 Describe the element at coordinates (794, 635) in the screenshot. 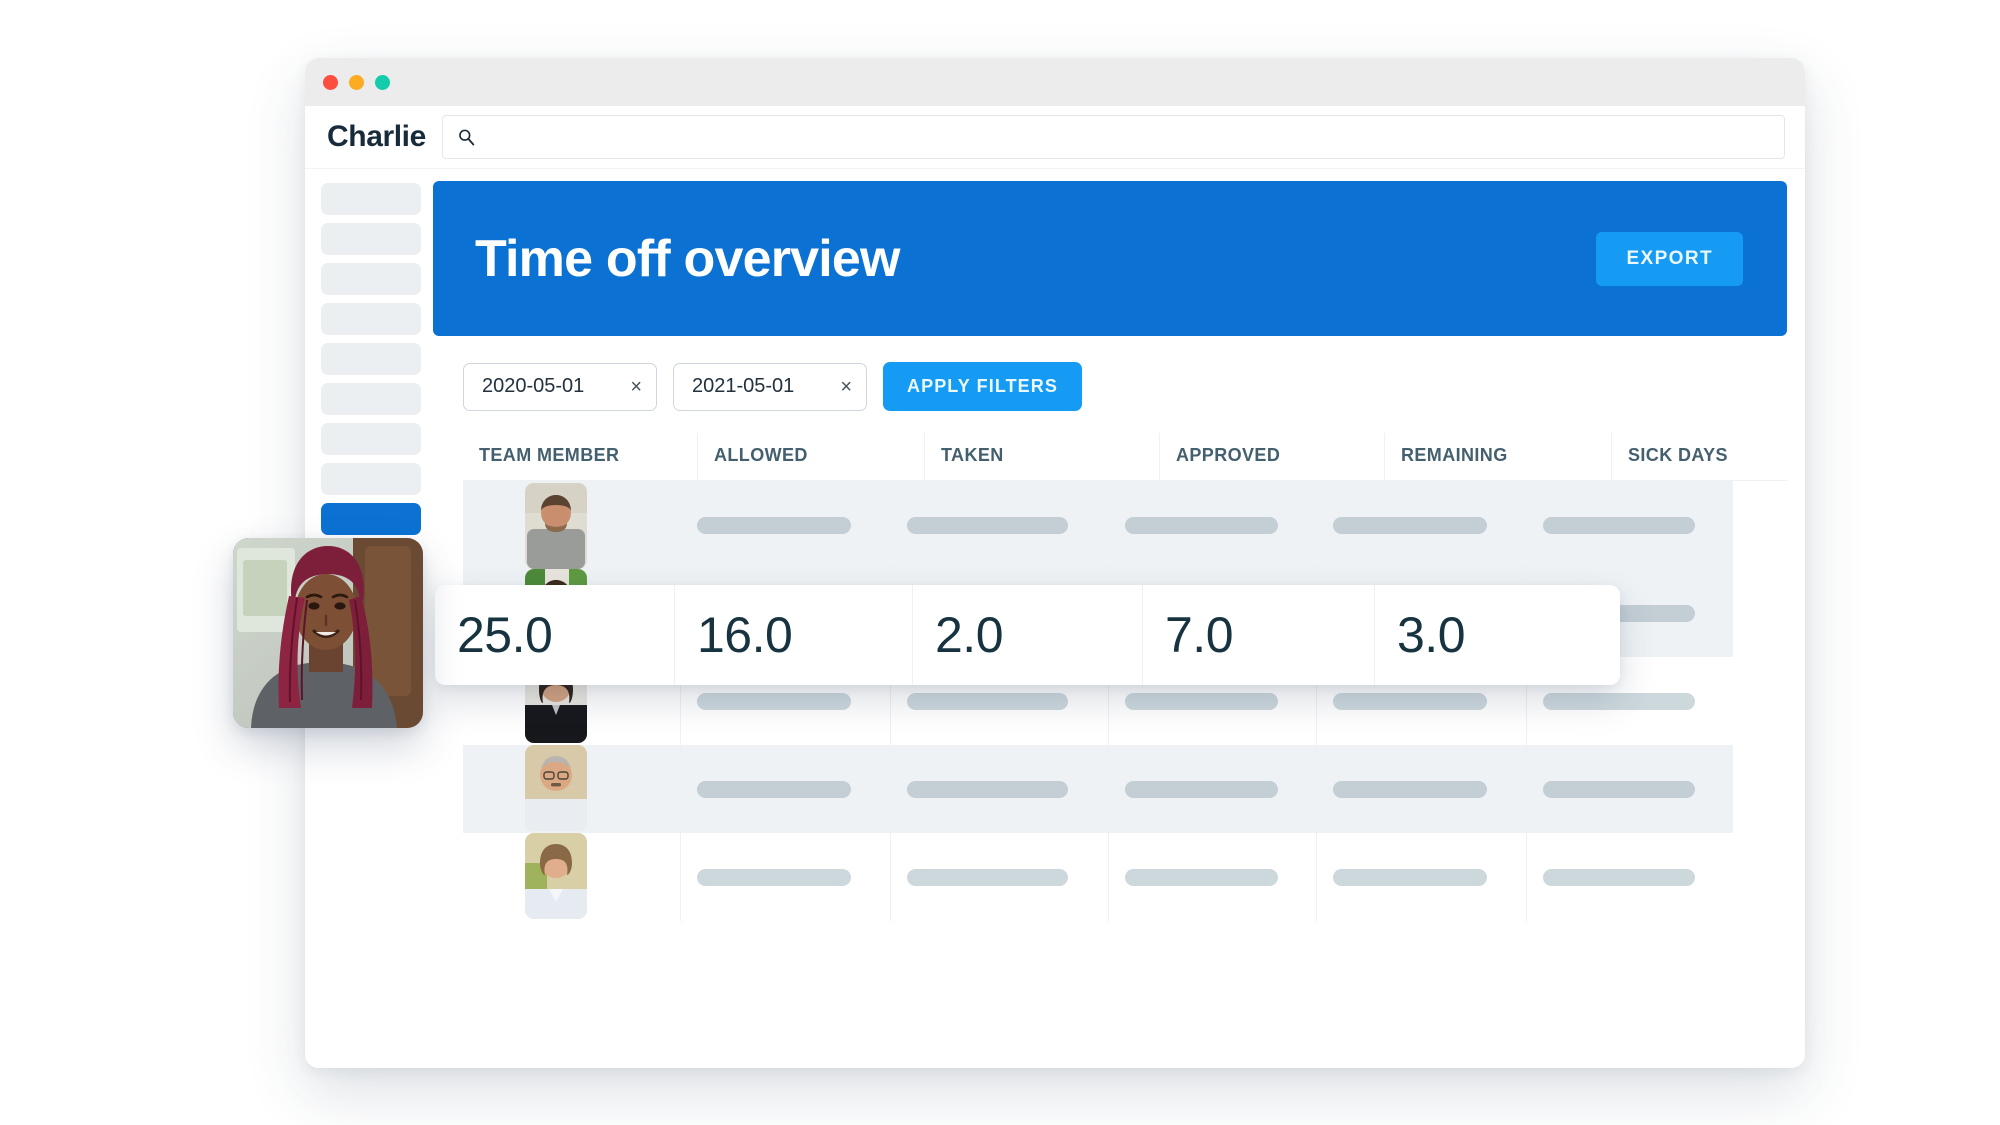

I see `highlight-cell-taken: 16.0` at that location.